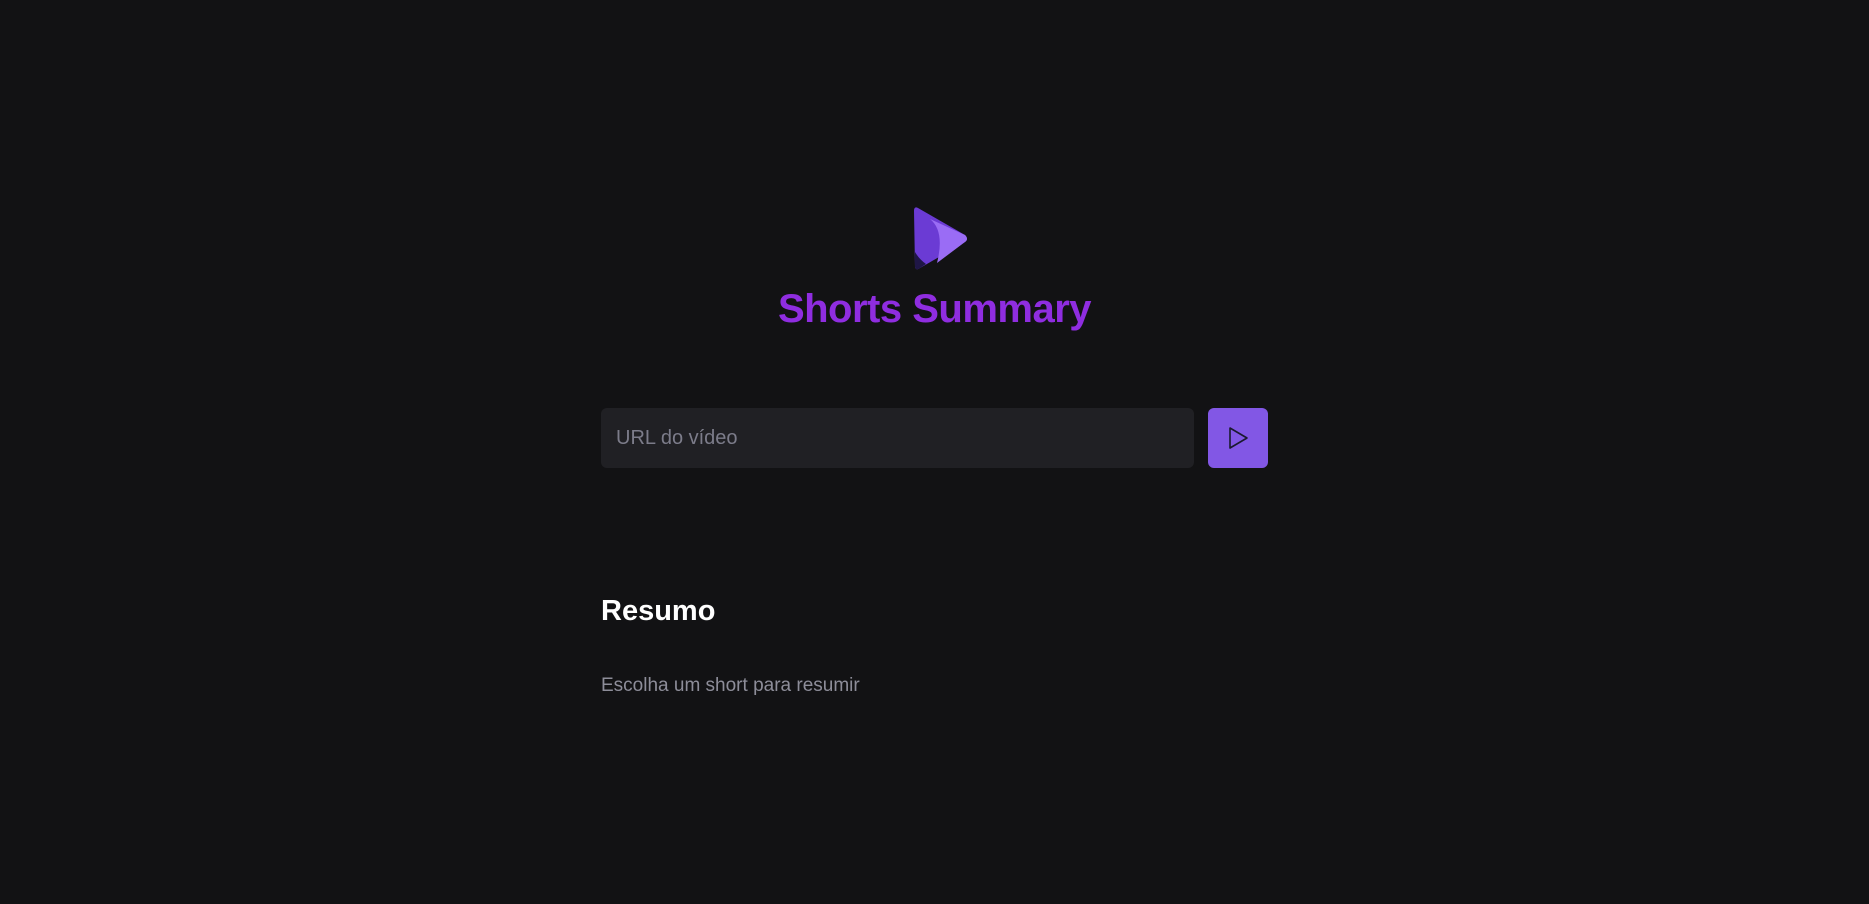 The width and height of the screenshot is (1869, 904). I want to click on video-url-input, so click(897, 438).